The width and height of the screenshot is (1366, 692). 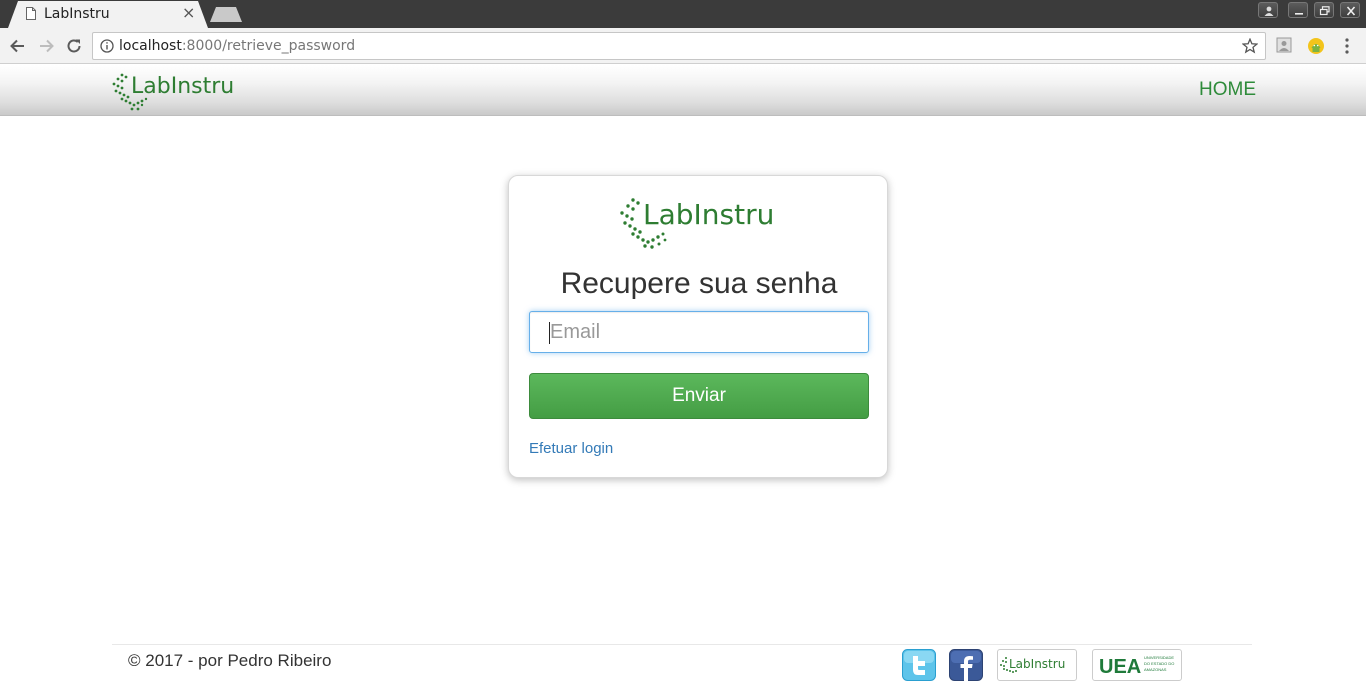 What do you see at coordinates (18, 46) in the screenshot?
I see `back-arrow-icon` at bounding box center [18, 46].